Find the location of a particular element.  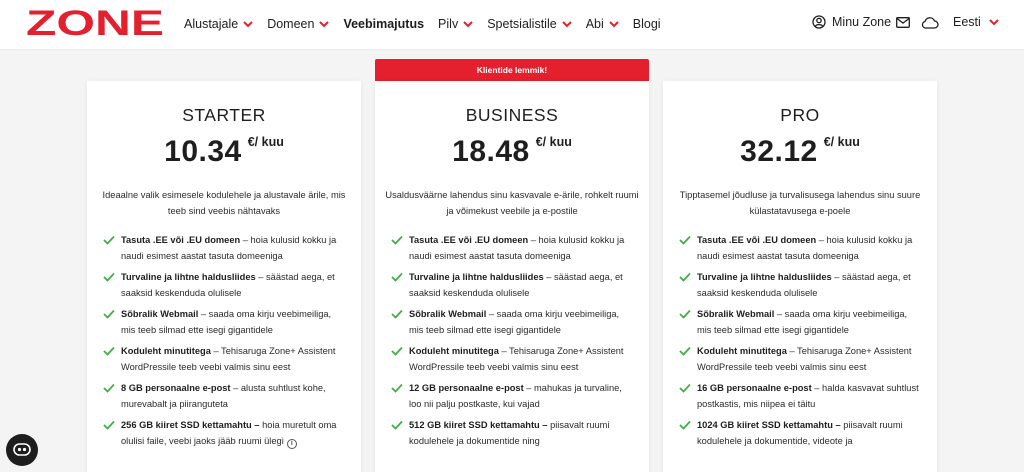

mail-icon is located at coordinates (903, 22).